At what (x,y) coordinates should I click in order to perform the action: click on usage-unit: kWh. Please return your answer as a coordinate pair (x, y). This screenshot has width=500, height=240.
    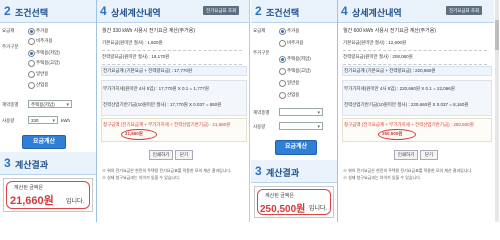
    Looking at the image, I should click on (65, 120).